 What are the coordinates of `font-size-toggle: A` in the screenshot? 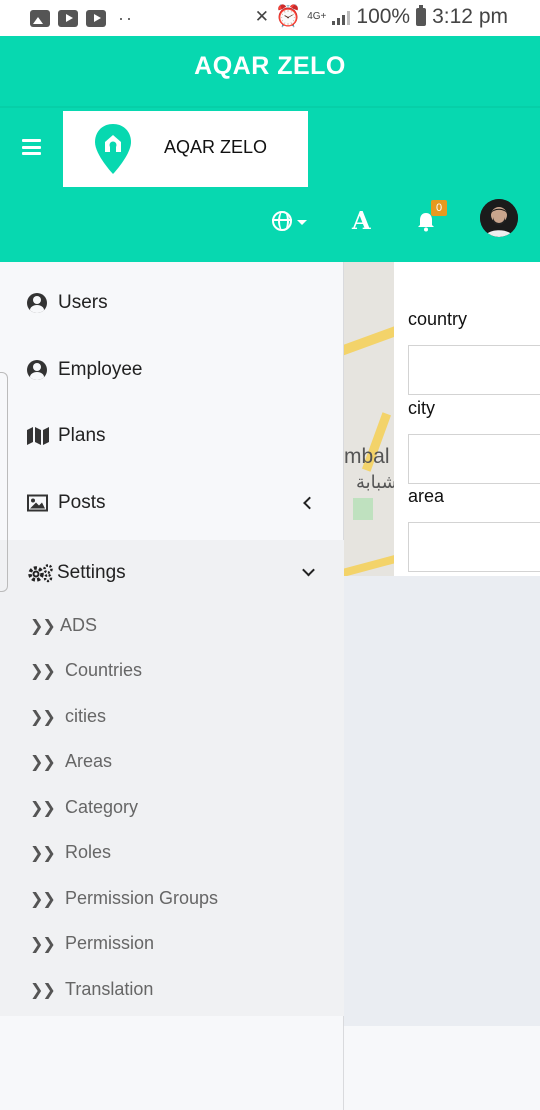 It's located at (361, 220).